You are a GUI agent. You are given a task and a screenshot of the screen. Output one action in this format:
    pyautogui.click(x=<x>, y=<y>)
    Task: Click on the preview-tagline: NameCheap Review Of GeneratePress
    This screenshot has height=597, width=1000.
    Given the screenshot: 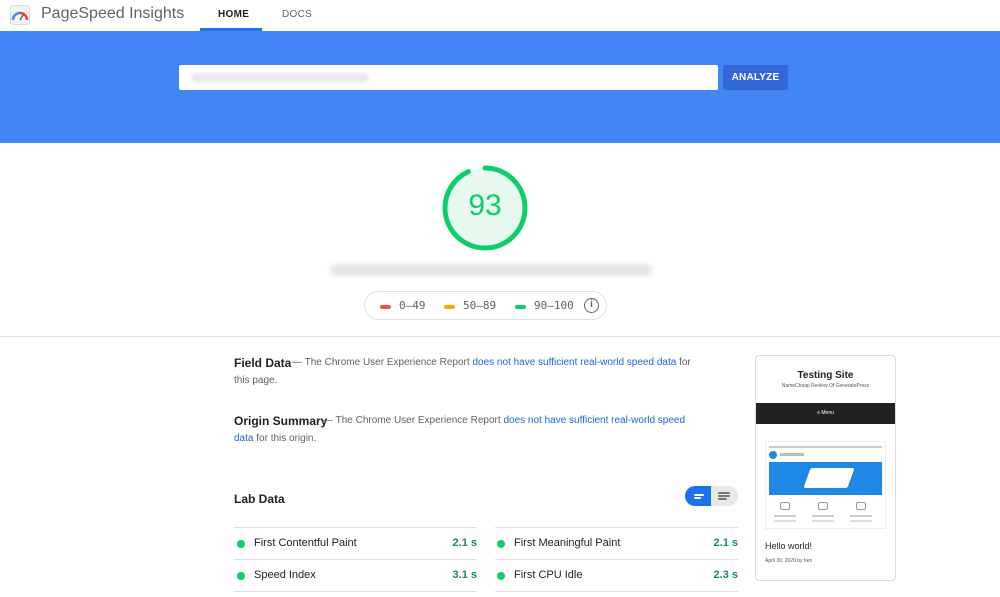 What is the action you would take?
    pyautogui.click(x=825, y=386)
    